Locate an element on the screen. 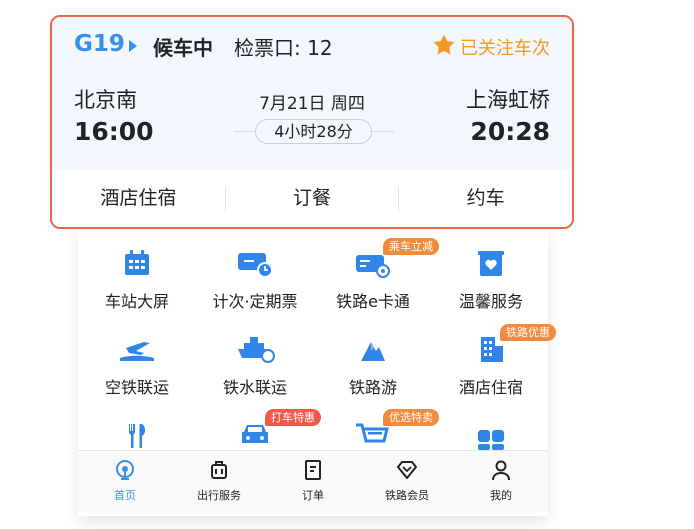 This screenshot has height=529, width=694. play-arrow-icon is located at coordinates (133, 46).